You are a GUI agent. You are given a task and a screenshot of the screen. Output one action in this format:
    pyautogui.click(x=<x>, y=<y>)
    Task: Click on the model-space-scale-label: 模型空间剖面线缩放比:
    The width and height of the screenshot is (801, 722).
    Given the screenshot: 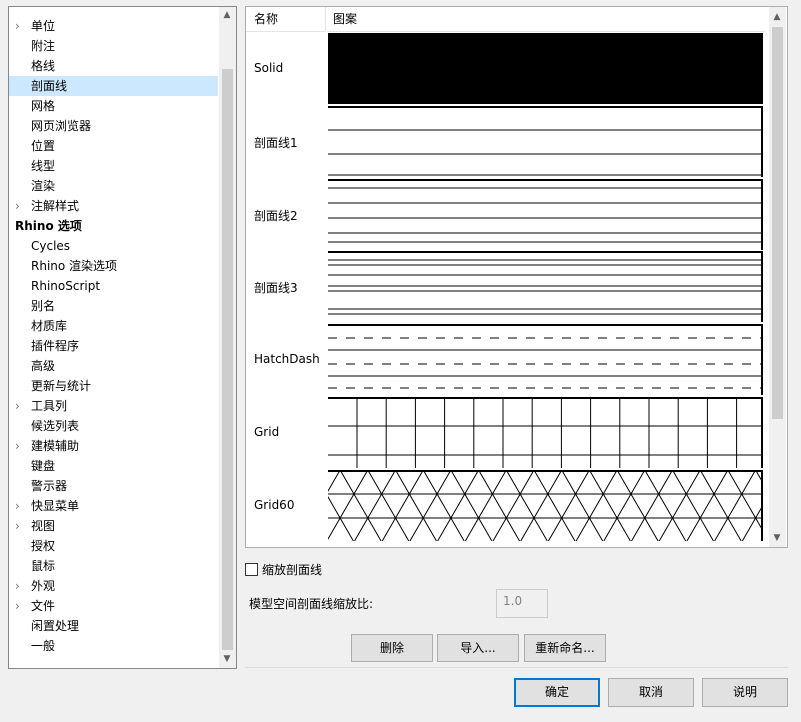 What is the action you would take?
    pyautogui.click(x=311, y=604)
    